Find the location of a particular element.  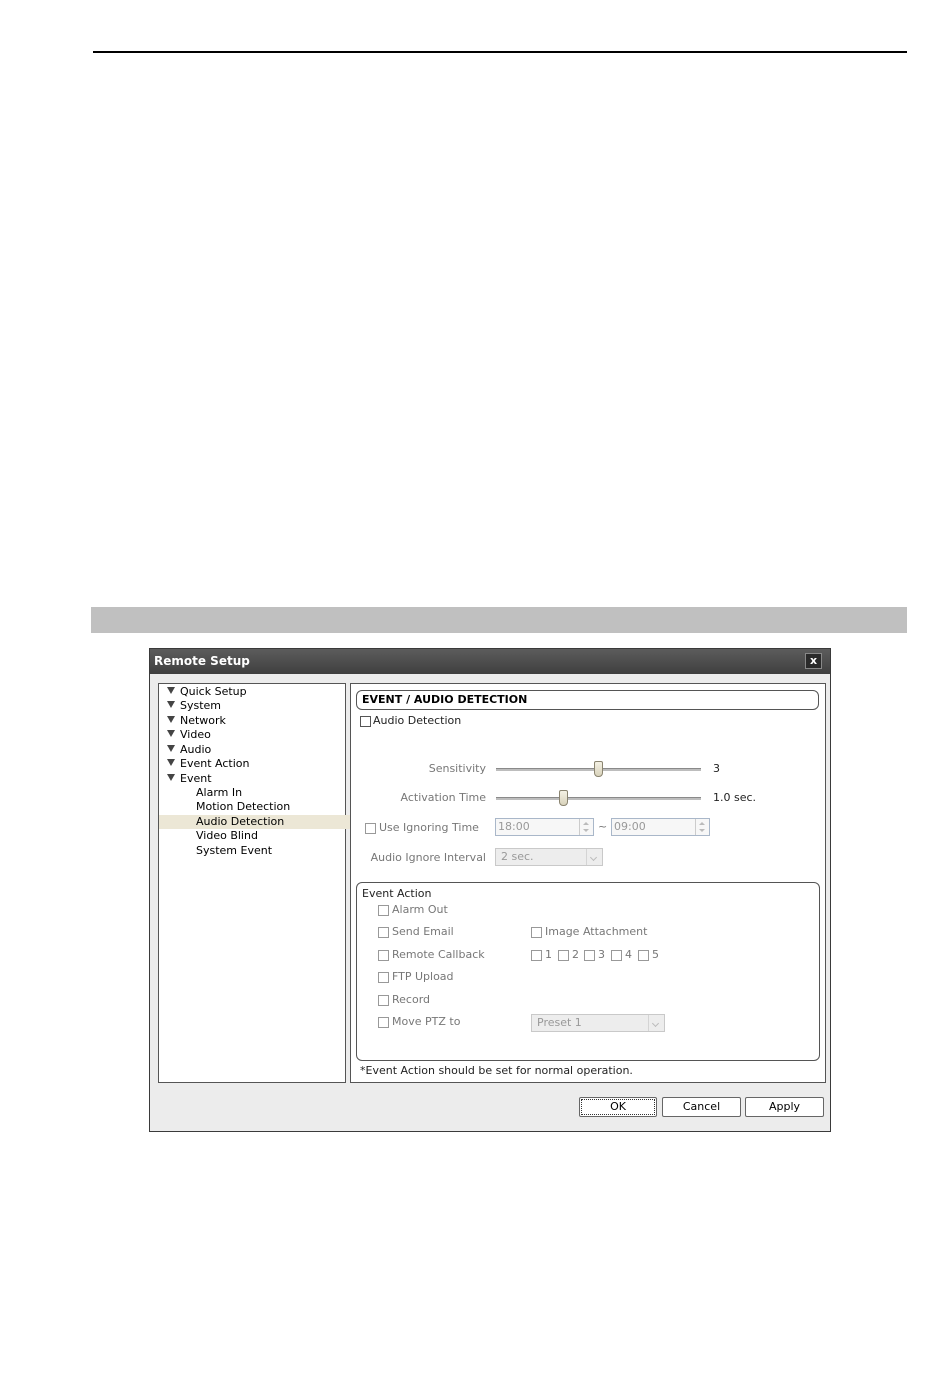

activation-time-slider-thumb is located at coordinates (564, 798).